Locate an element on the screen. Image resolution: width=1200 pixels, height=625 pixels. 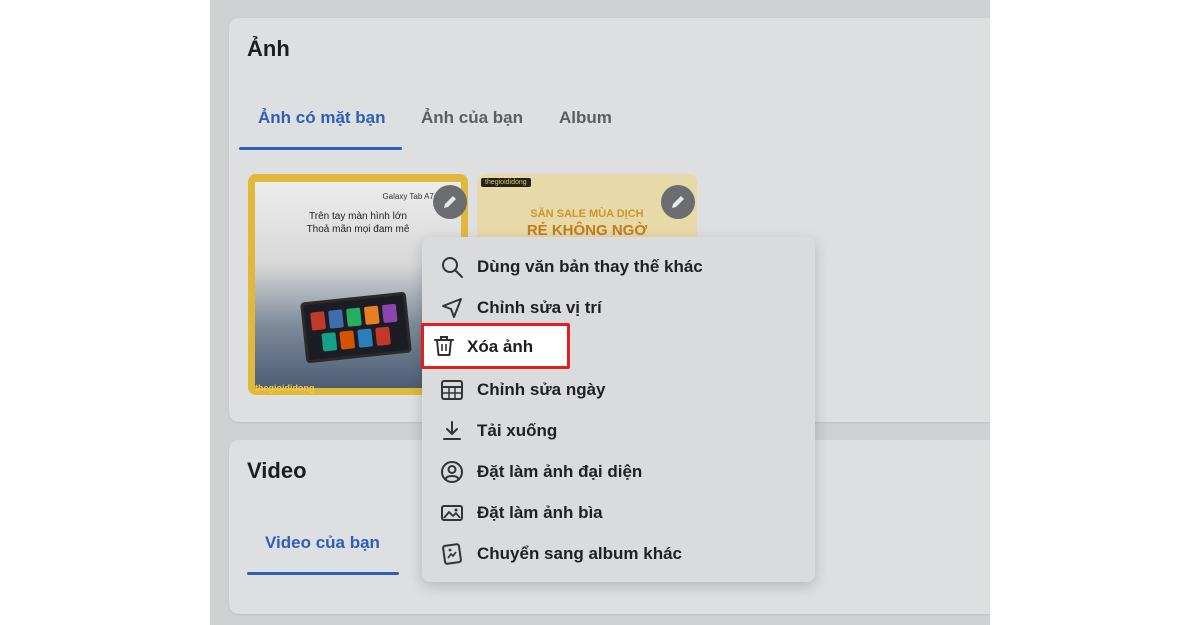
active-tab-underline is located at coordinates (320, 148).